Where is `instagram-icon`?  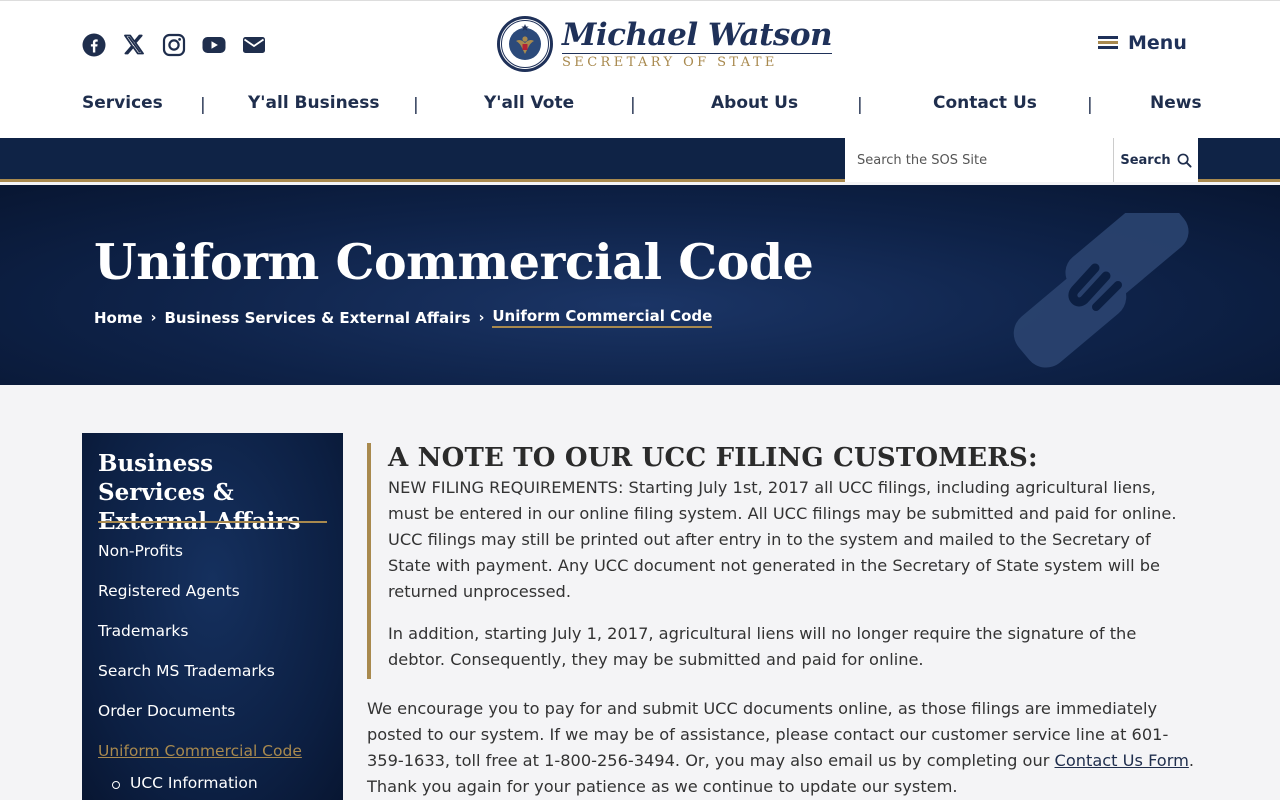 instagram-icon is located at coordinates (174, 45).